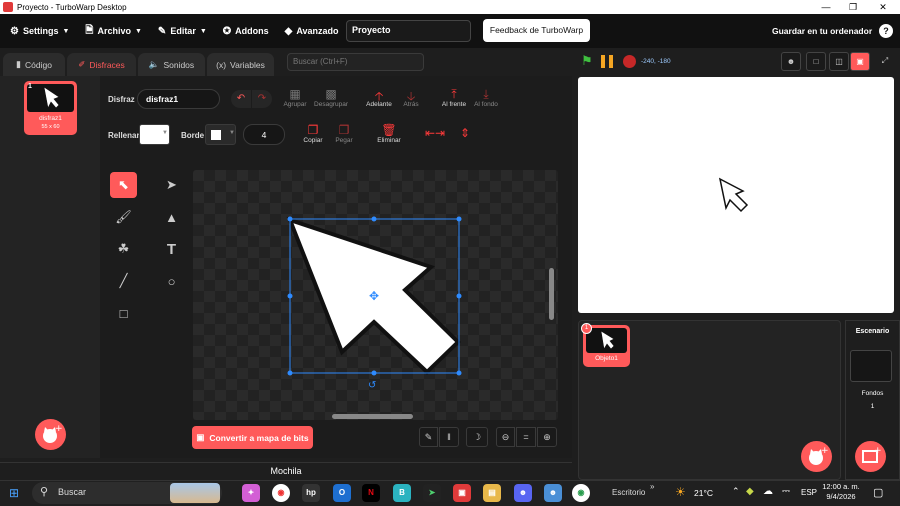 The image size is (900, 506). What do you see at coordinates (342, 493) in the screenshot?
I see `outlook-icon: O` at bounding box center [342, 493].